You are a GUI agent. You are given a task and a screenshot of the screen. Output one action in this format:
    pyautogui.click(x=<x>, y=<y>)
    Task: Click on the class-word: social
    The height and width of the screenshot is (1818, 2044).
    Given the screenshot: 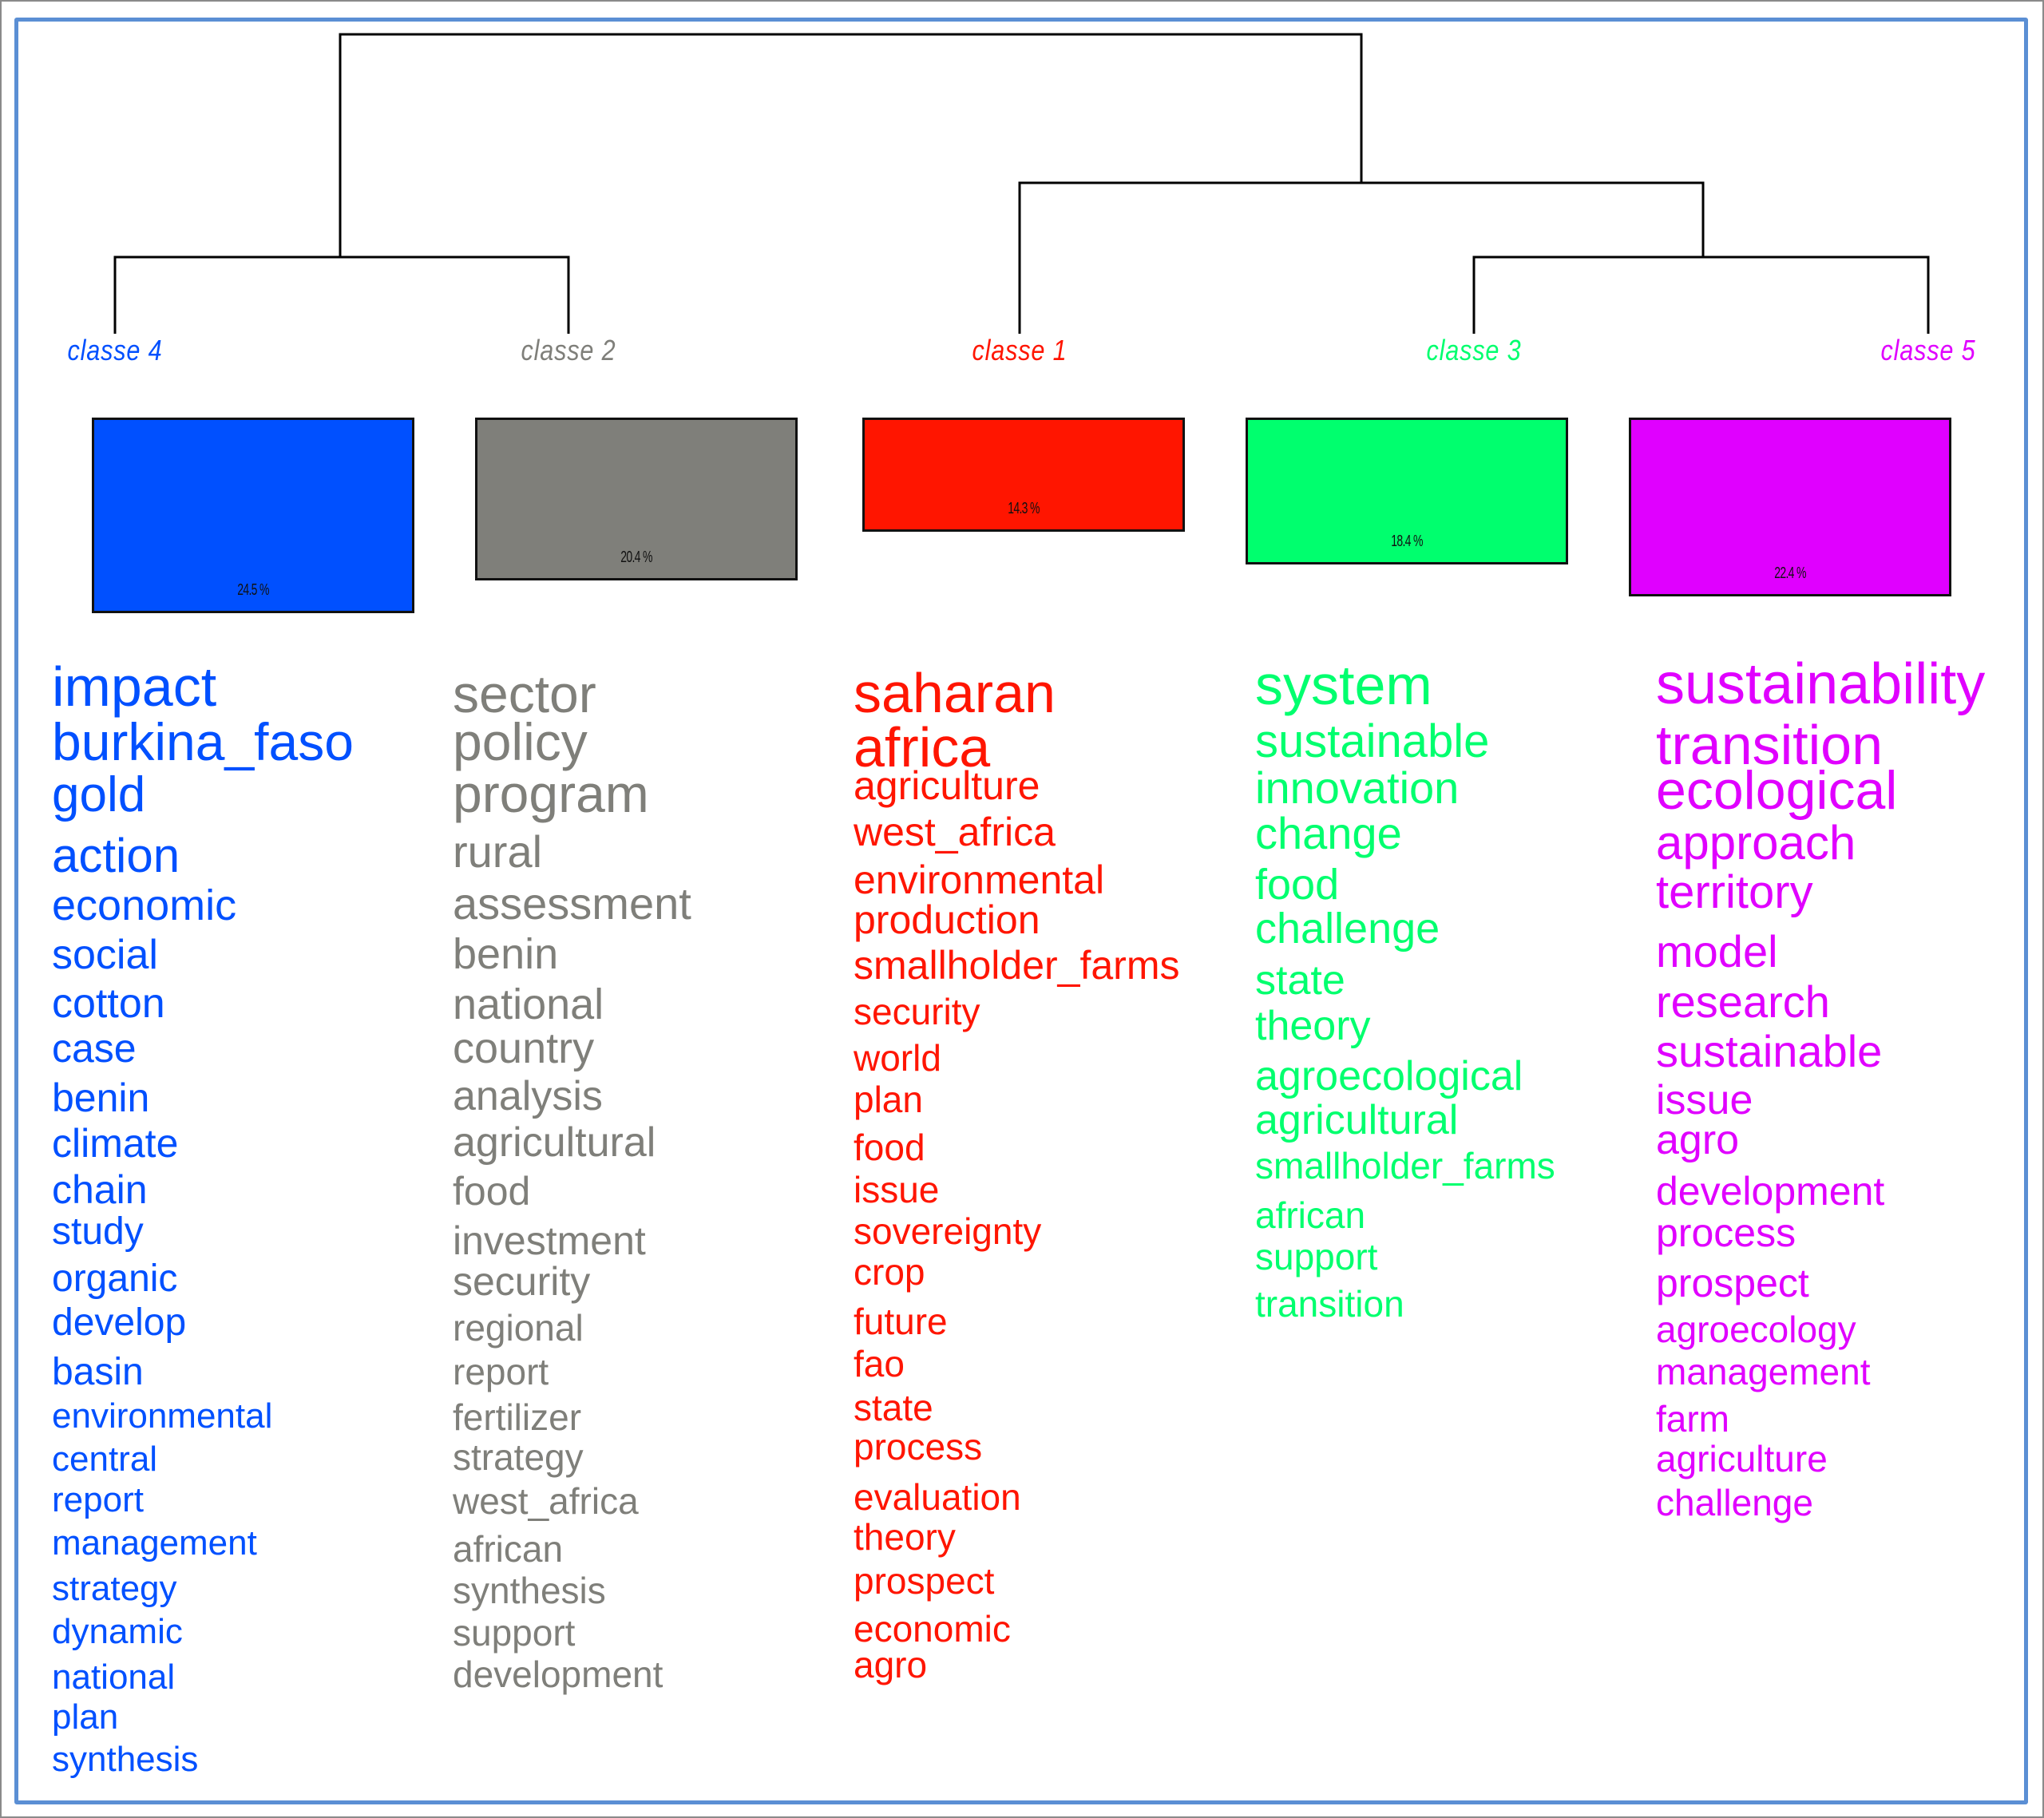 What is the action you would take?
    pyautogui.click(x=105, y=956)
    